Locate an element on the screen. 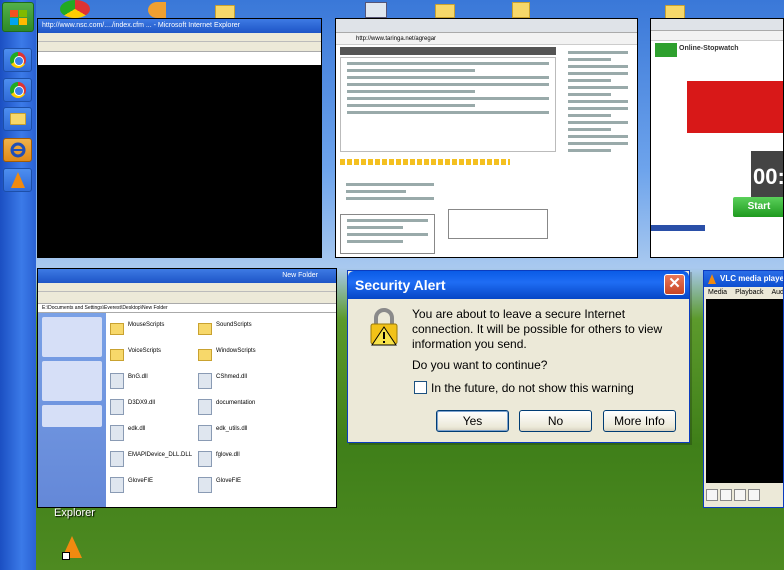 The image size is (784, 570). windows-logo-icon is located at coordinates (19, 18).